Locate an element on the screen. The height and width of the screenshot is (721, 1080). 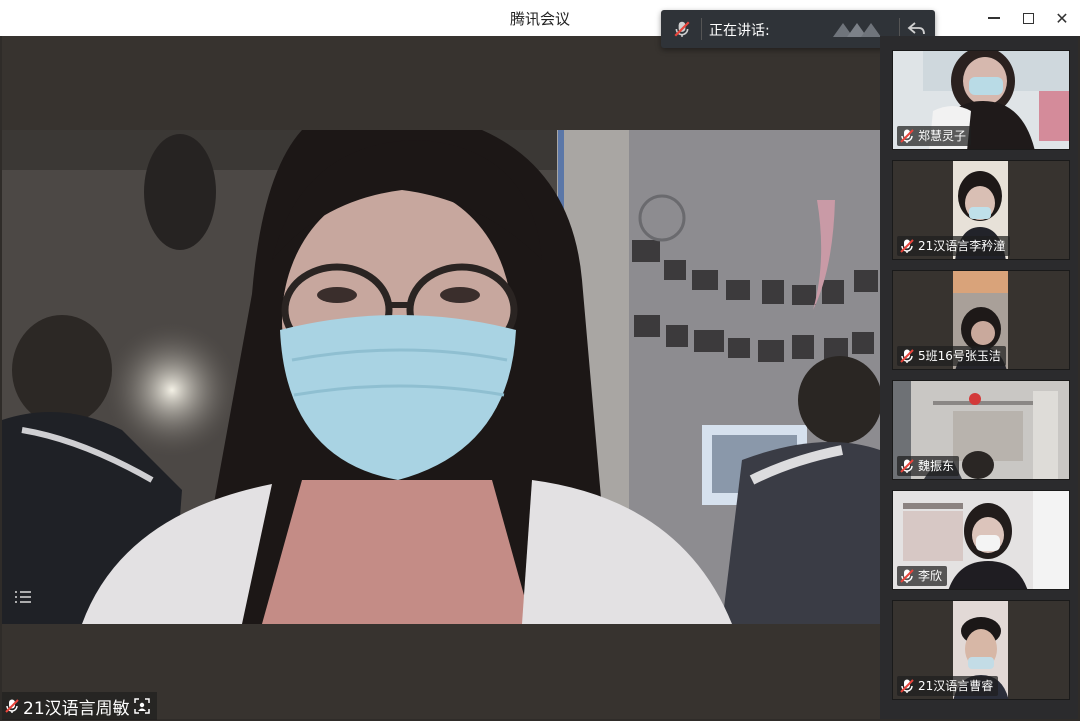
participant-name: 21汉语言曹睿 is located at coordinates (956, 686).